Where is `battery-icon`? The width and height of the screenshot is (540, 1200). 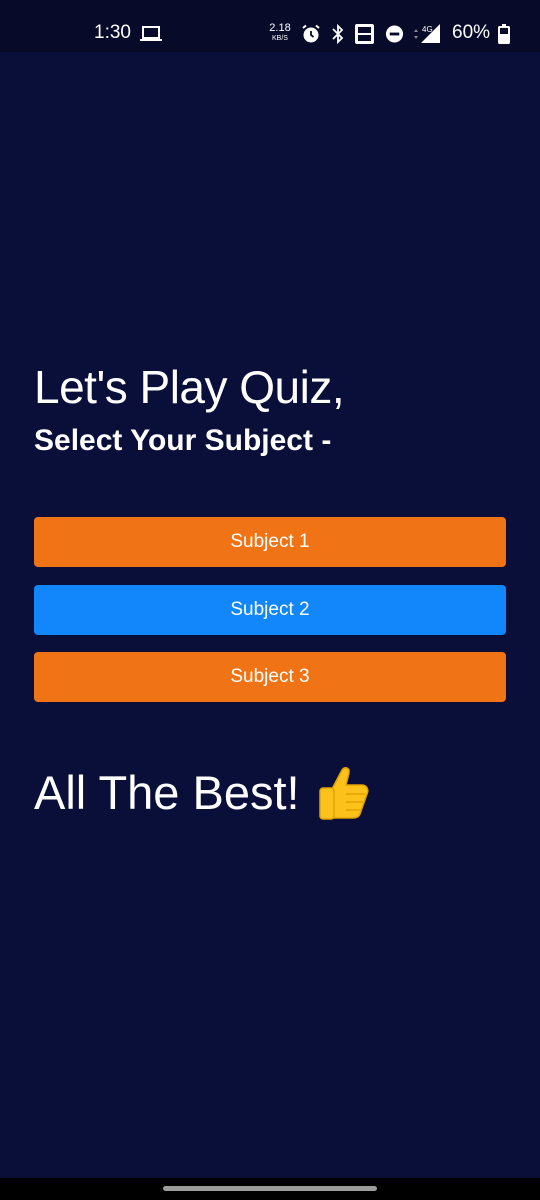 battery-icon is located at coordinates (504, 34).